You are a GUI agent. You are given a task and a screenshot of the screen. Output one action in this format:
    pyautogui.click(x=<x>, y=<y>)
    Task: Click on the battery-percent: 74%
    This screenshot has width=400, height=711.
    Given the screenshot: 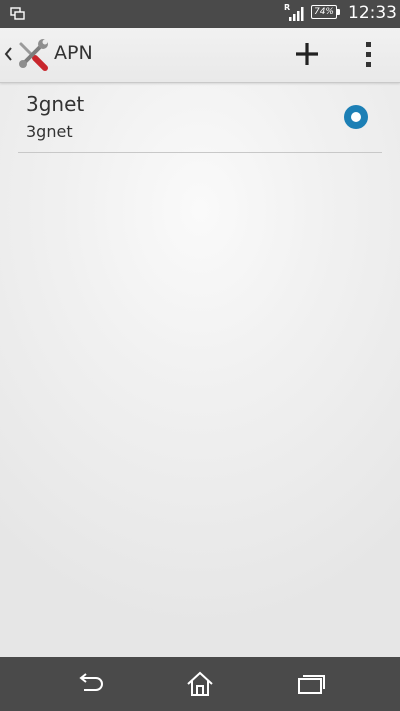 What is the action you would take?
    pyautogui.click(x=323, y=12)
    